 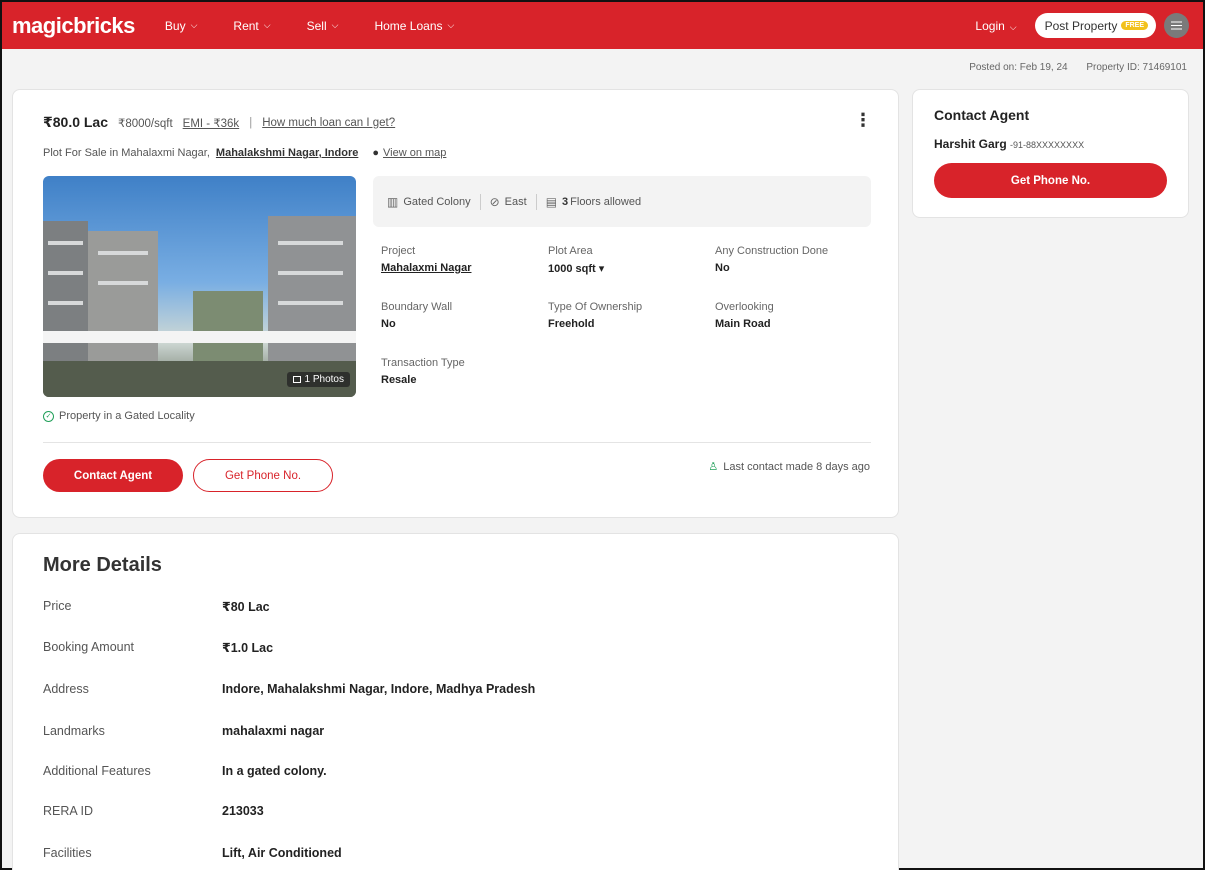 I want to click on price: ₹80.0 Lac, so click(x=76, y=122).